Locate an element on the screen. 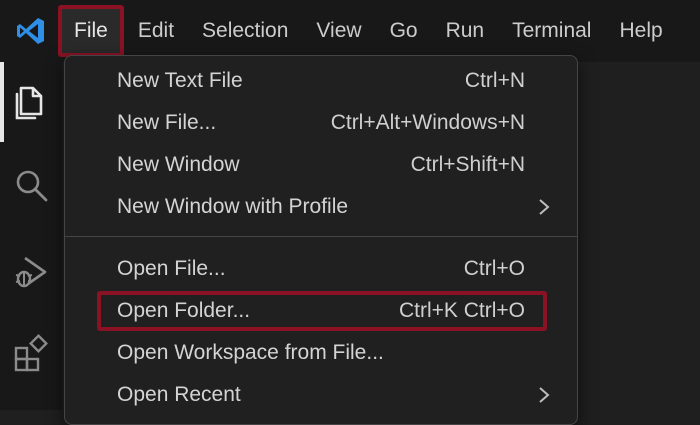  menu-edit: Edit is located at coordinates (156, 31).